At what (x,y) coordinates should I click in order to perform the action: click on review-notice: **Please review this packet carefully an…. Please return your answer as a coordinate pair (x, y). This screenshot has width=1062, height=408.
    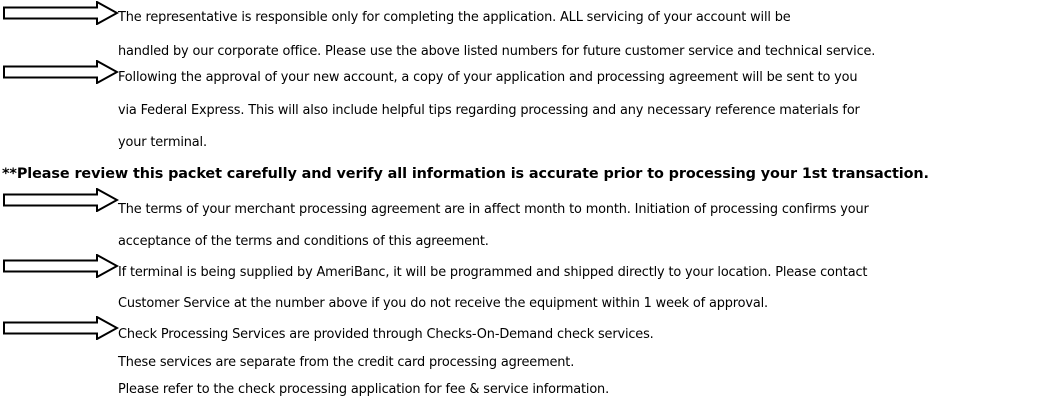
    Looking at the image, I should click on (465, 174).